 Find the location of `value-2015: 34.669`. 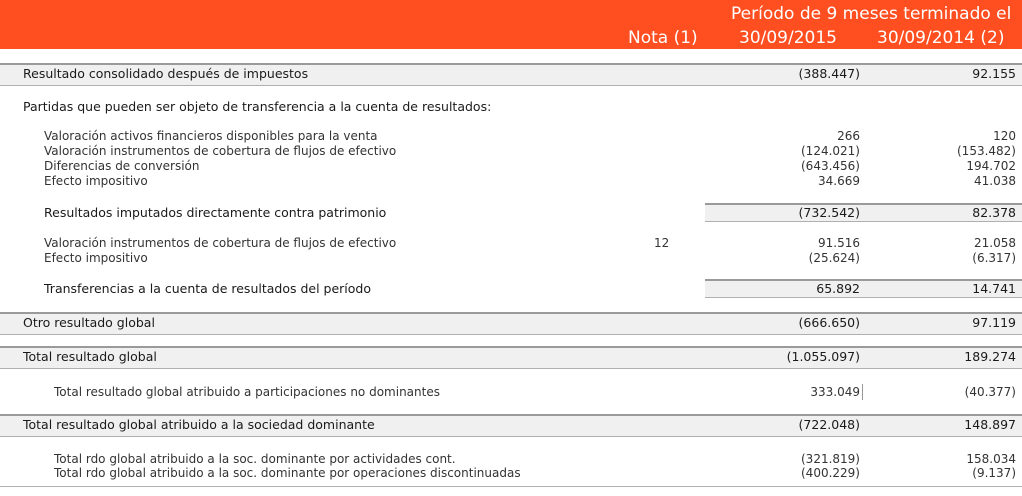

value-2015: 34.669 is located at coordinates (839, 181).